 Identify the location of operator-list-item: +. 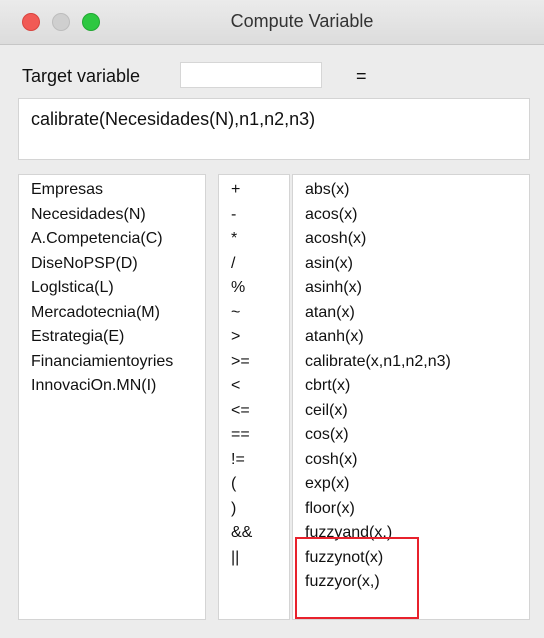
(254, 190).